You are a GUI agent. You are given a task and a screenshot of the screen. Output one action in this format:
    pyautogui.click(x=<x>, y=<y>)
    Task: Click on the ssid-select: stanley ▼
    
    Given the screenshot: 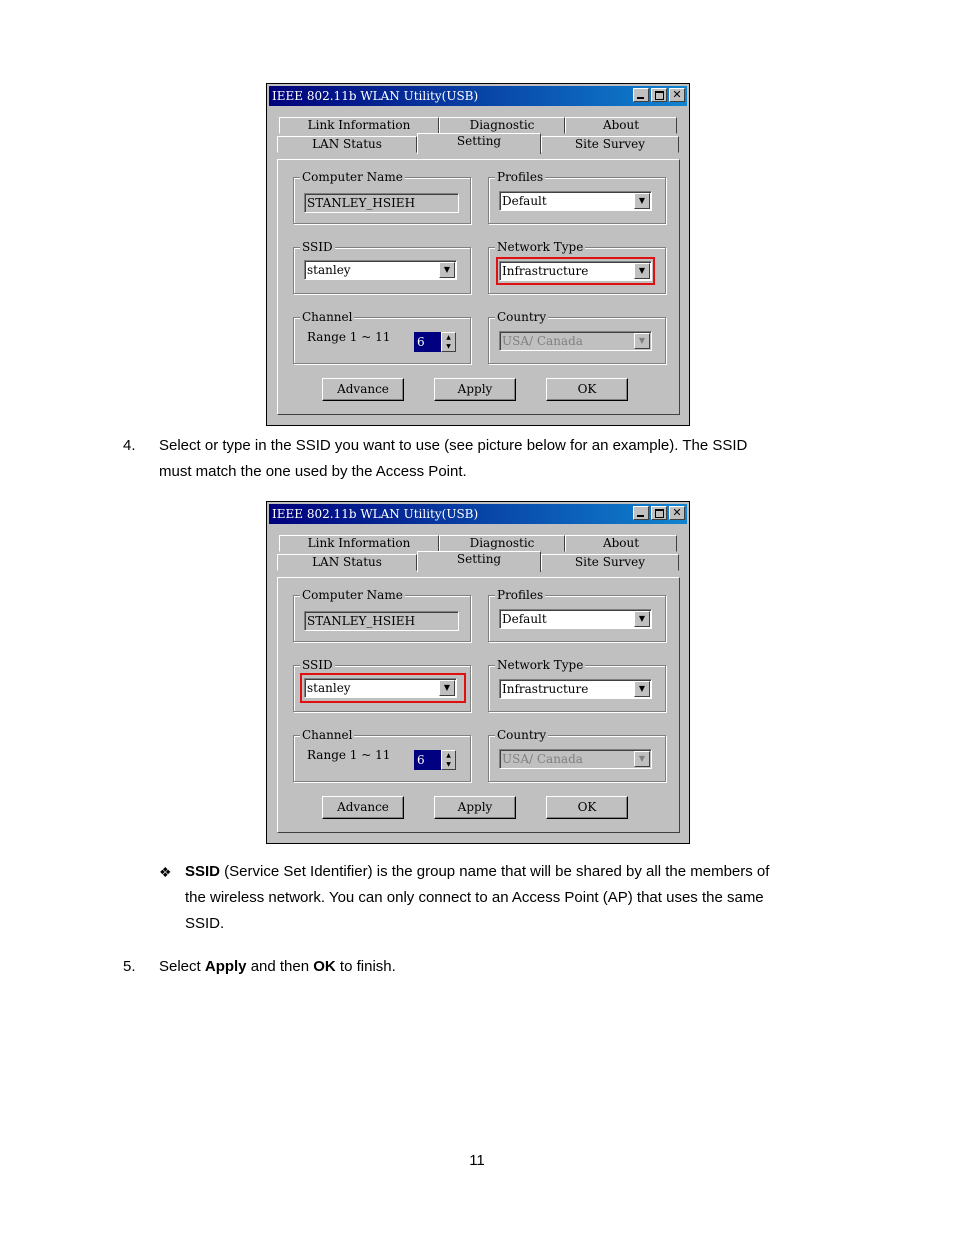 What is the action you would take?
    pyautogui.click(x=380, y=270)
    